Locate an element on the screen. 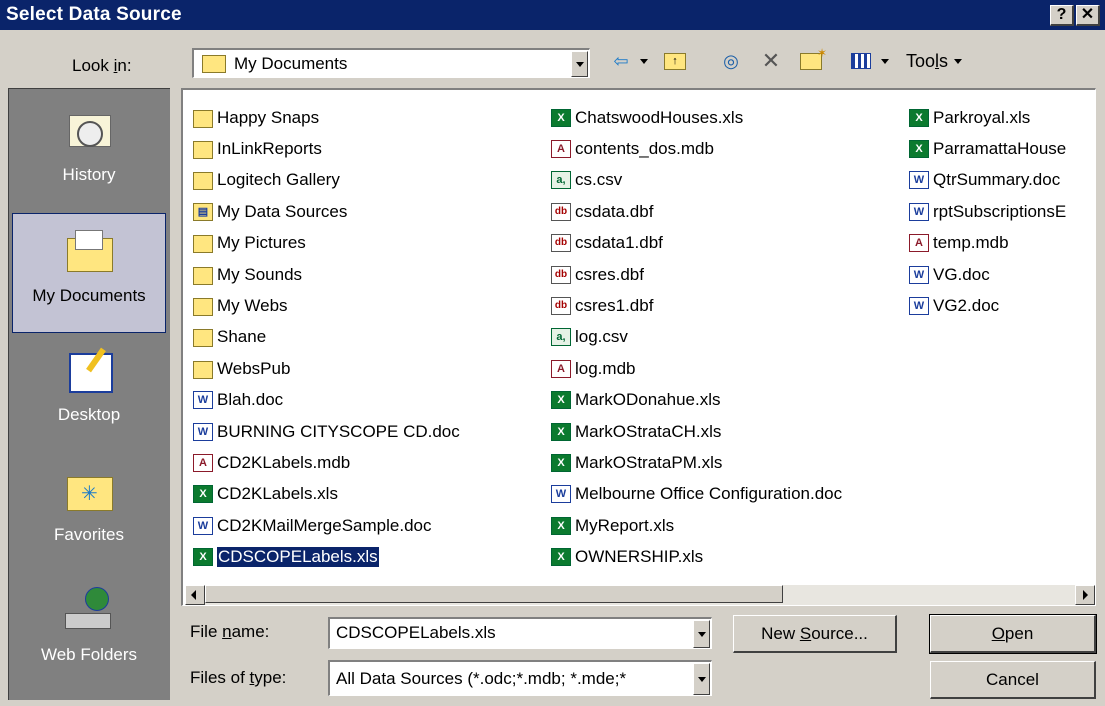 Image resolution: width=1105 pixels, height=706 pixels. file-name: InLinkReports is located at coordinates (269, 149).